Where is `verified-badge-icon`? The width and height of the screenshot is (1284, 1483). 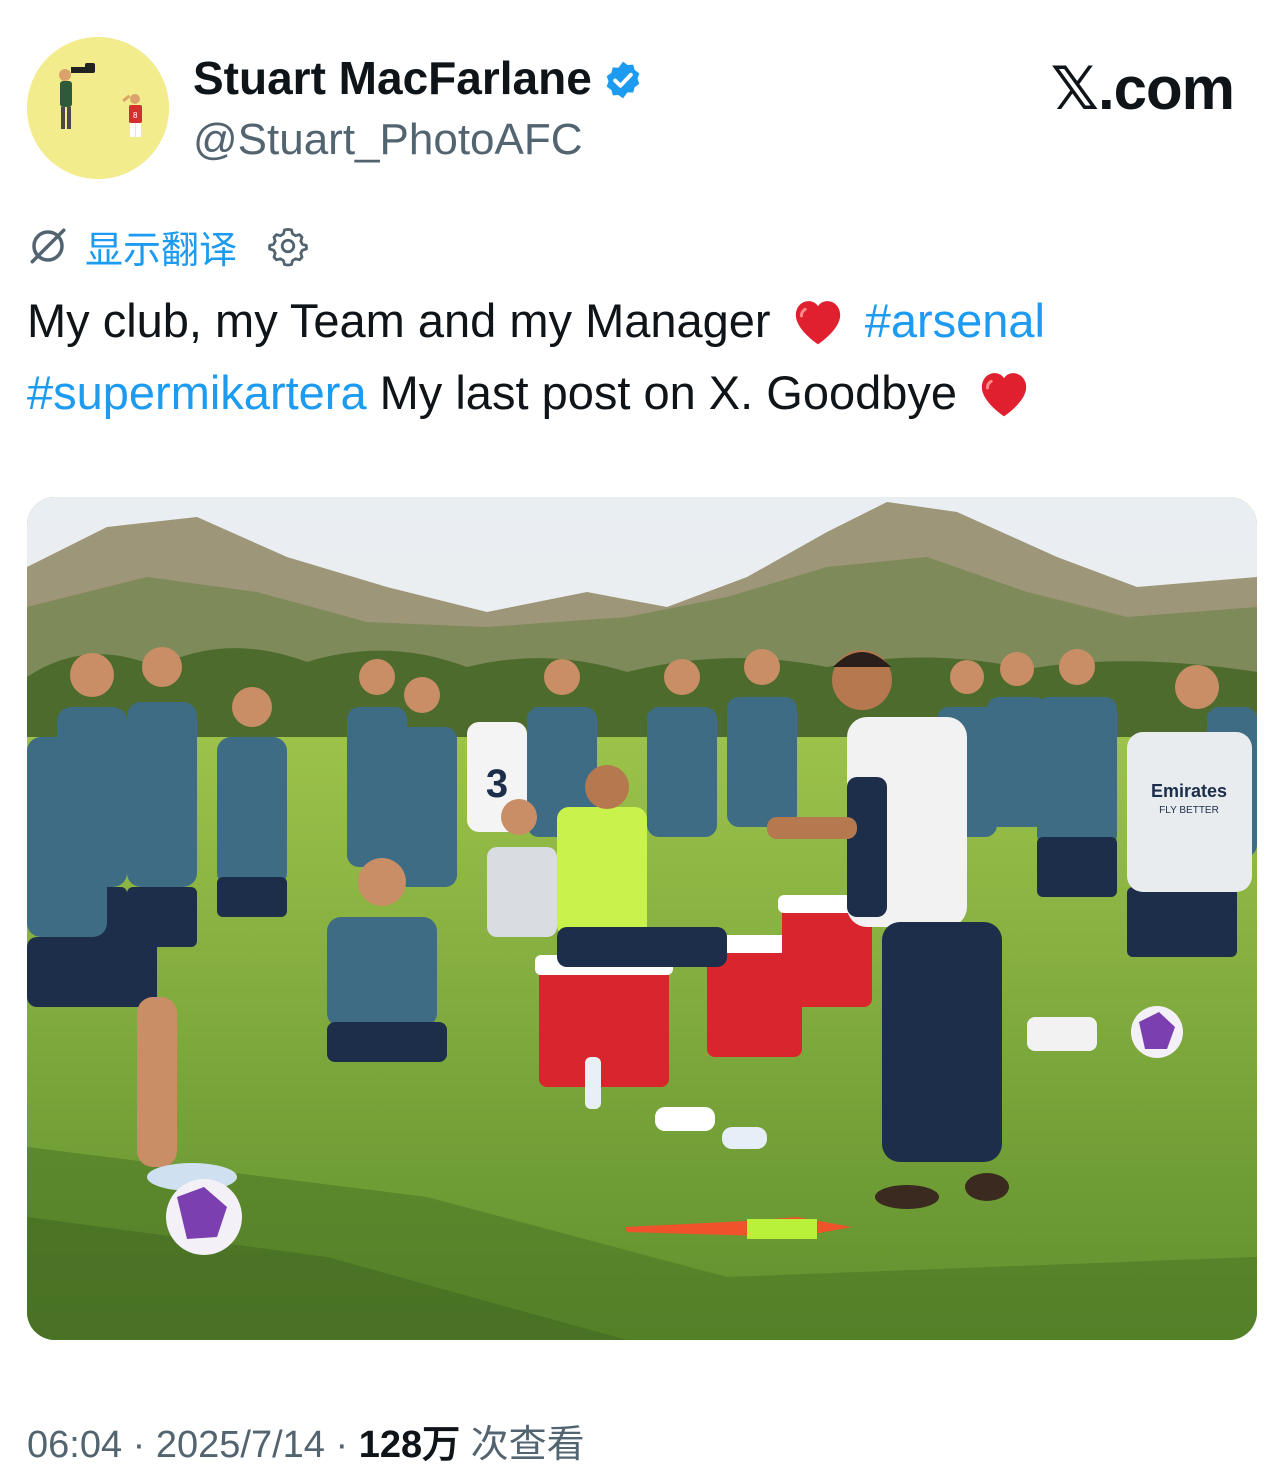 verified-badge-icon is located at coordinates (623, 78).